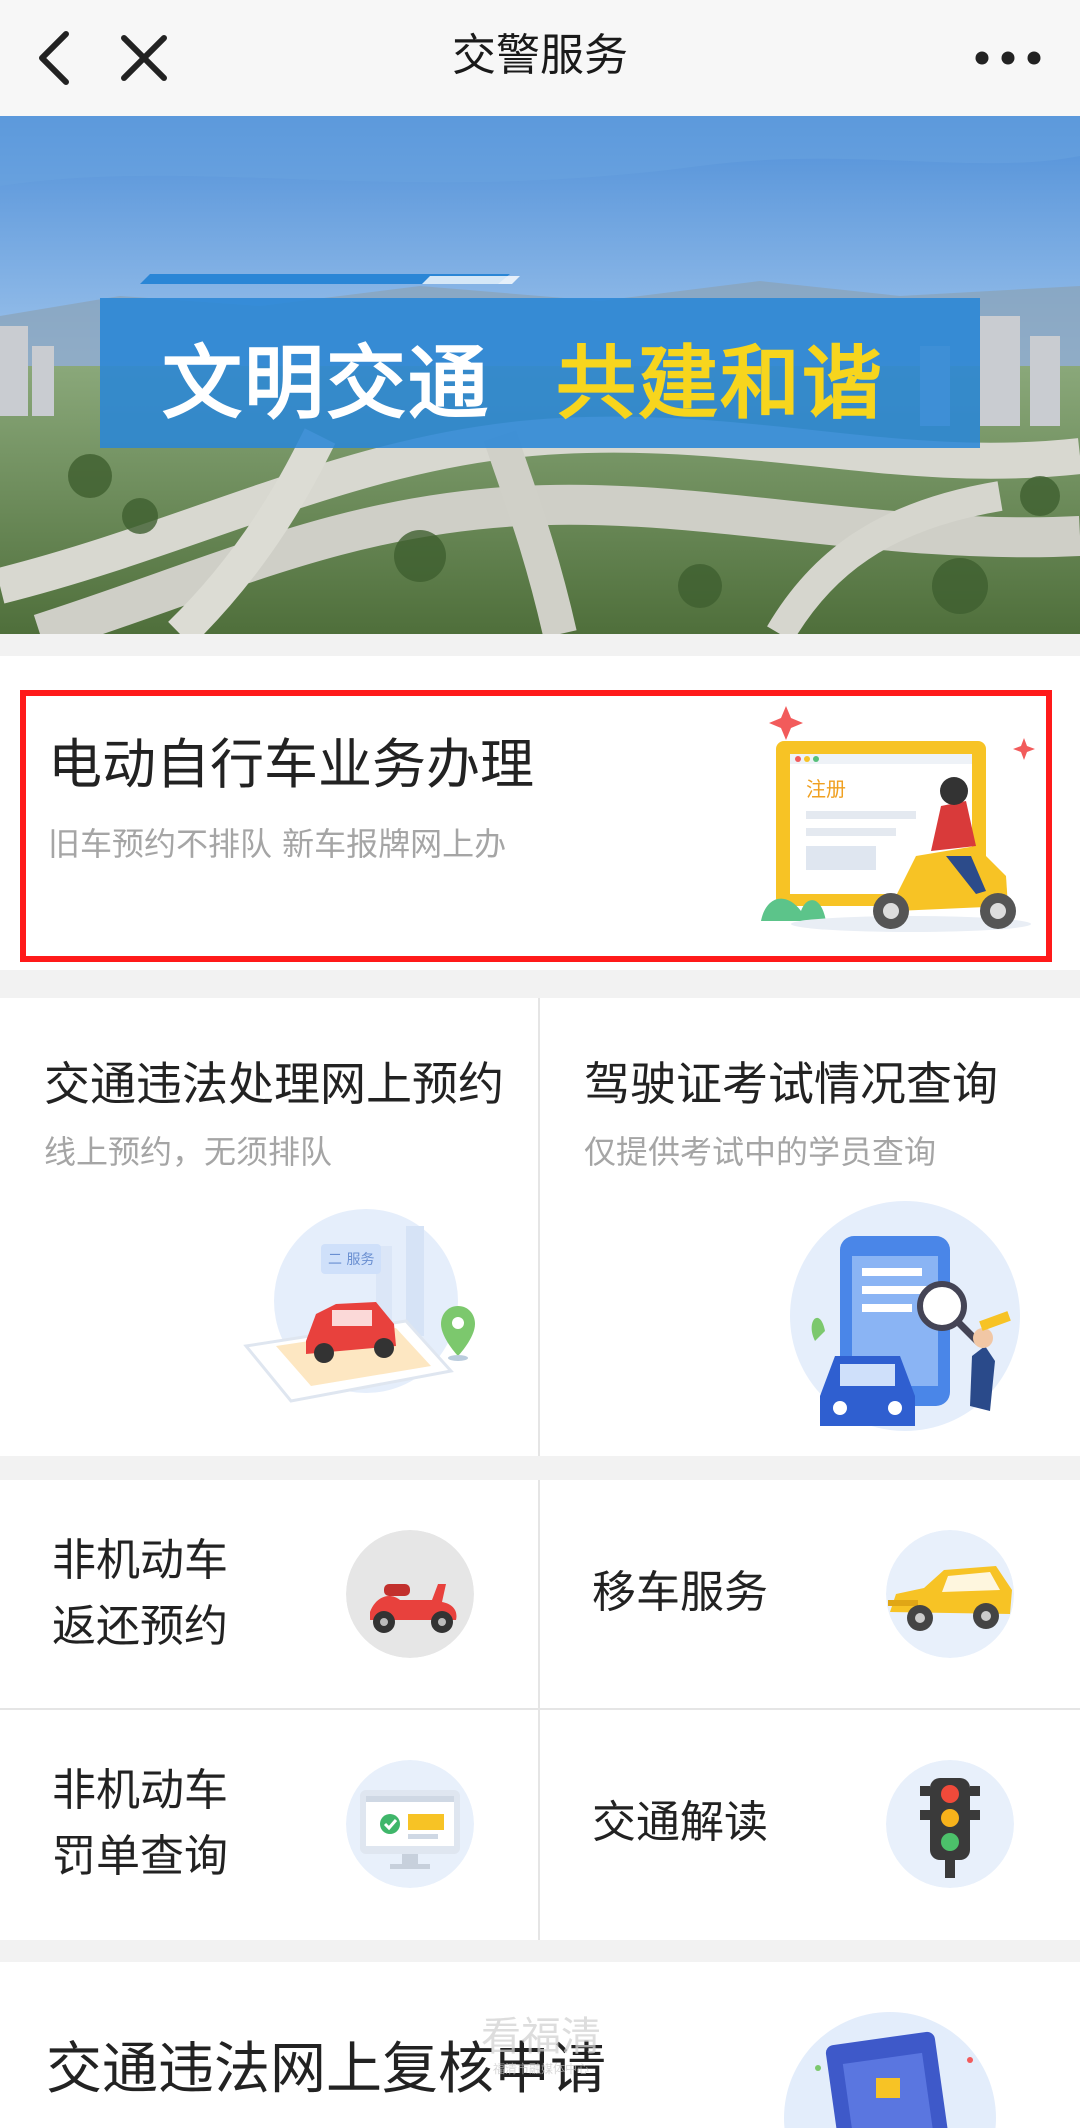 This screenshot has width=1080, height=2128. What do you see at coordinates (140, 1594) in the screenshot?
I see `tile-title: 非机动车 返还预约` at bounding box center [140, 1594].